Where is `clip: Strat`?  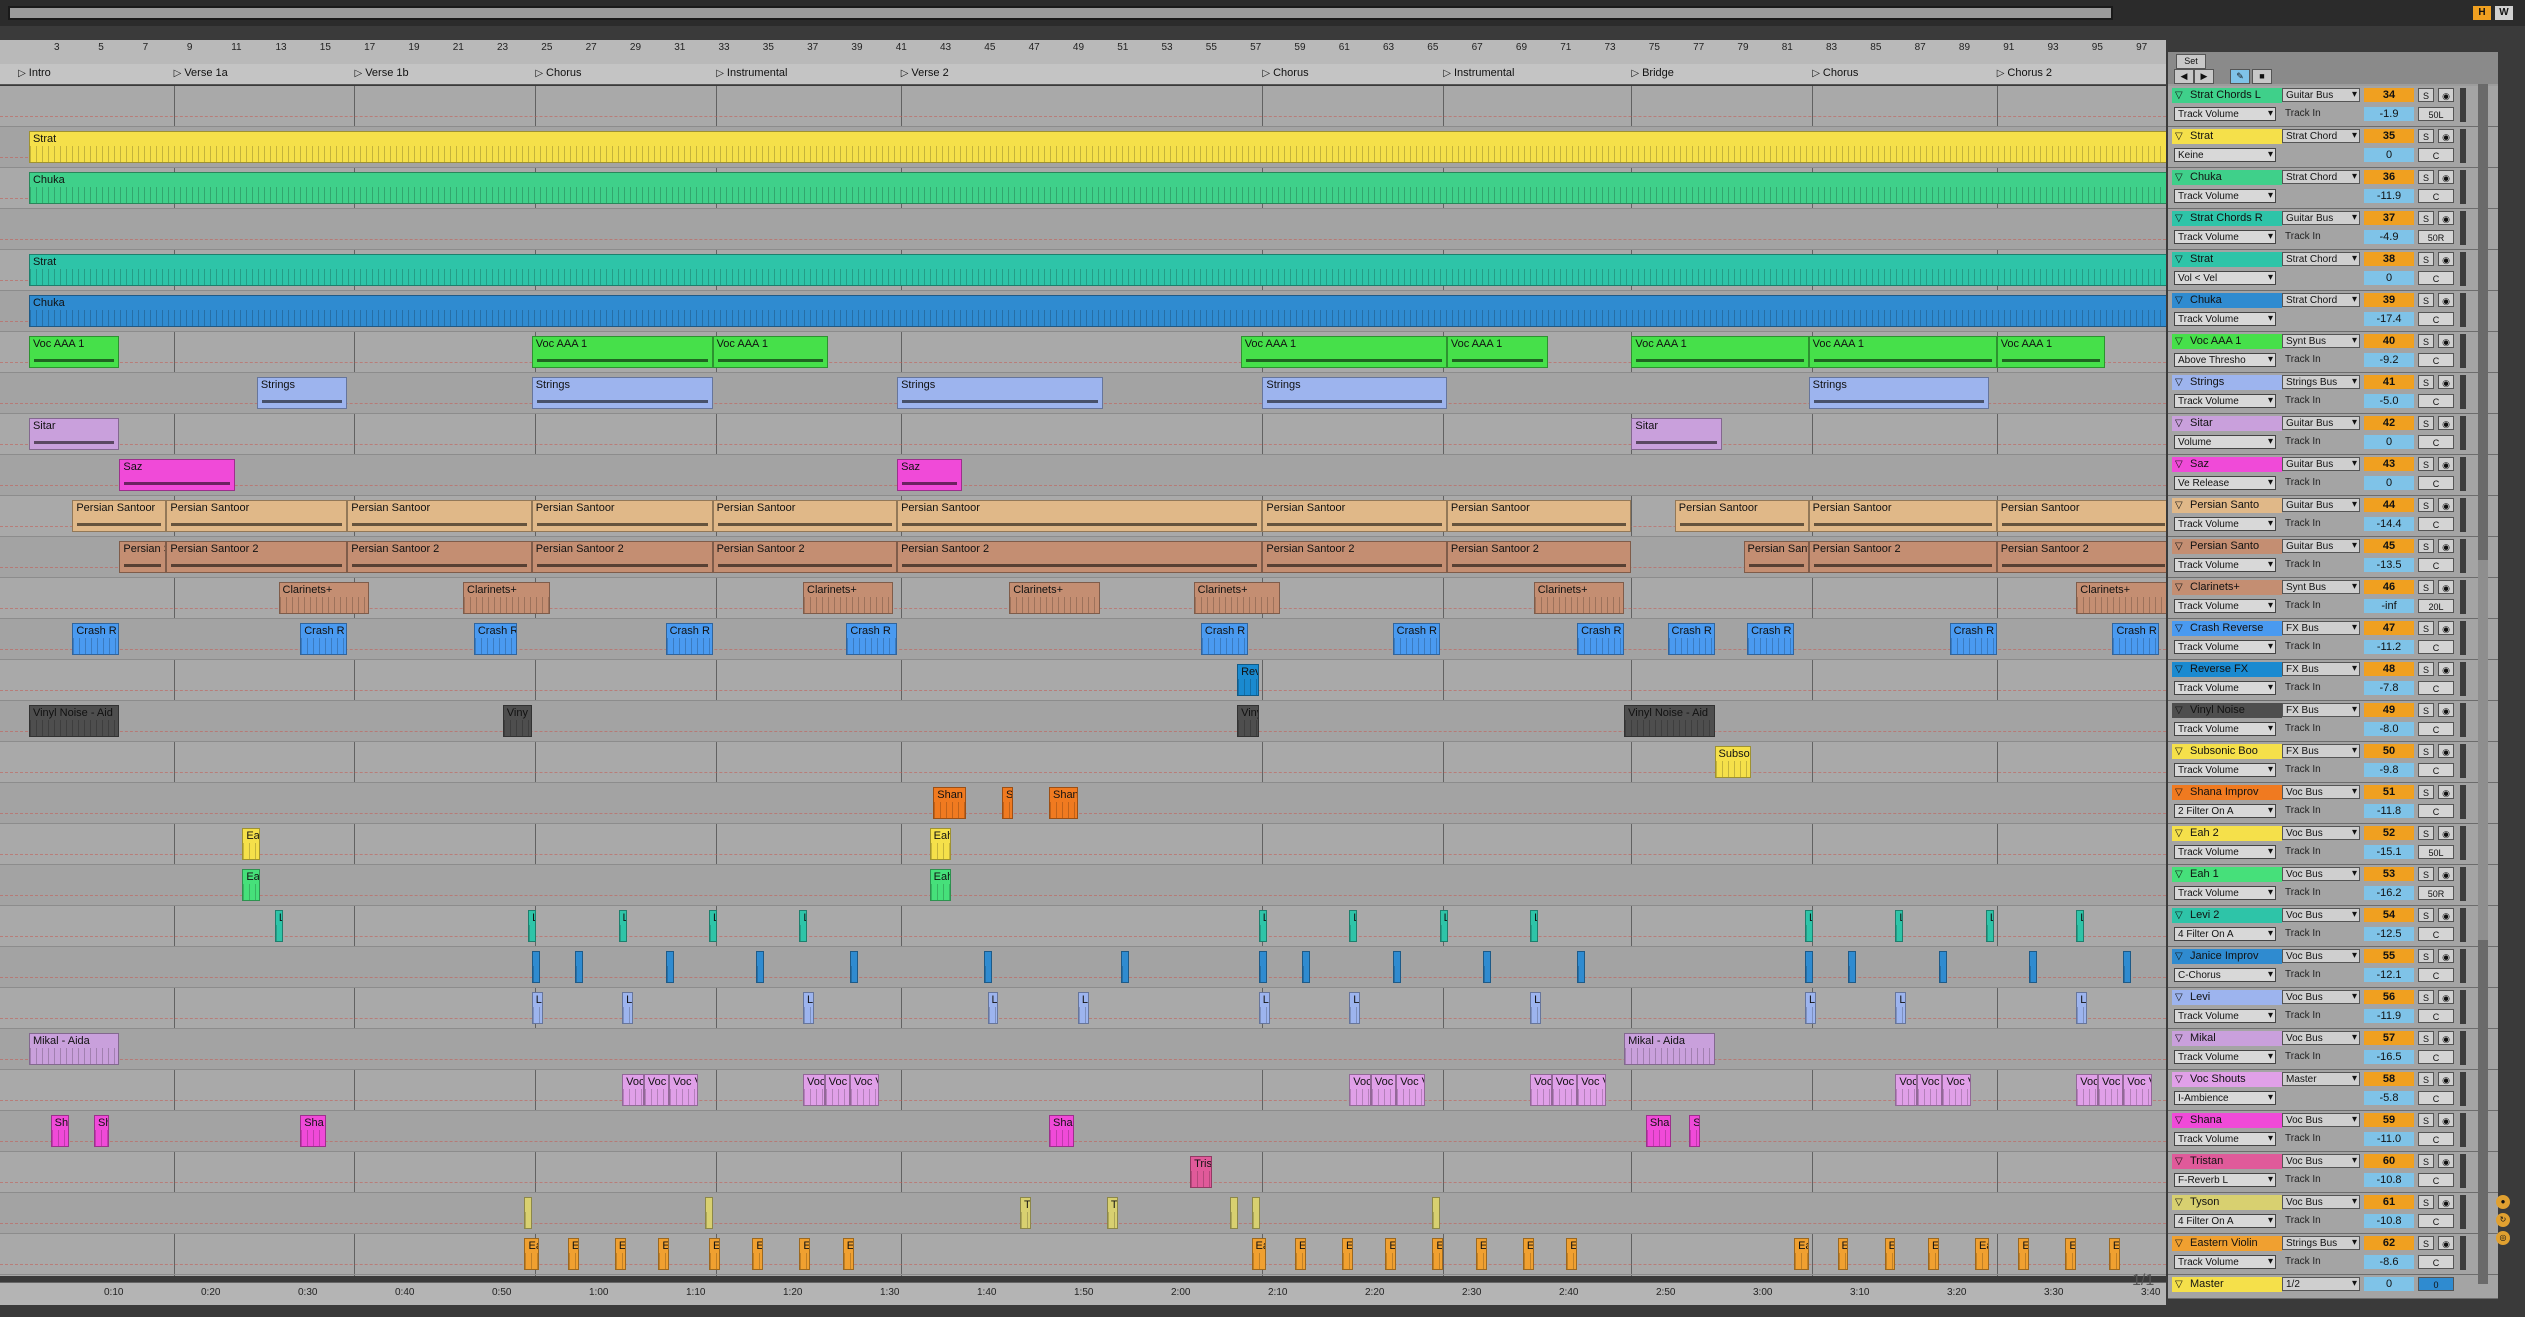
clip: Strat is located at coordinates (1097, 270).